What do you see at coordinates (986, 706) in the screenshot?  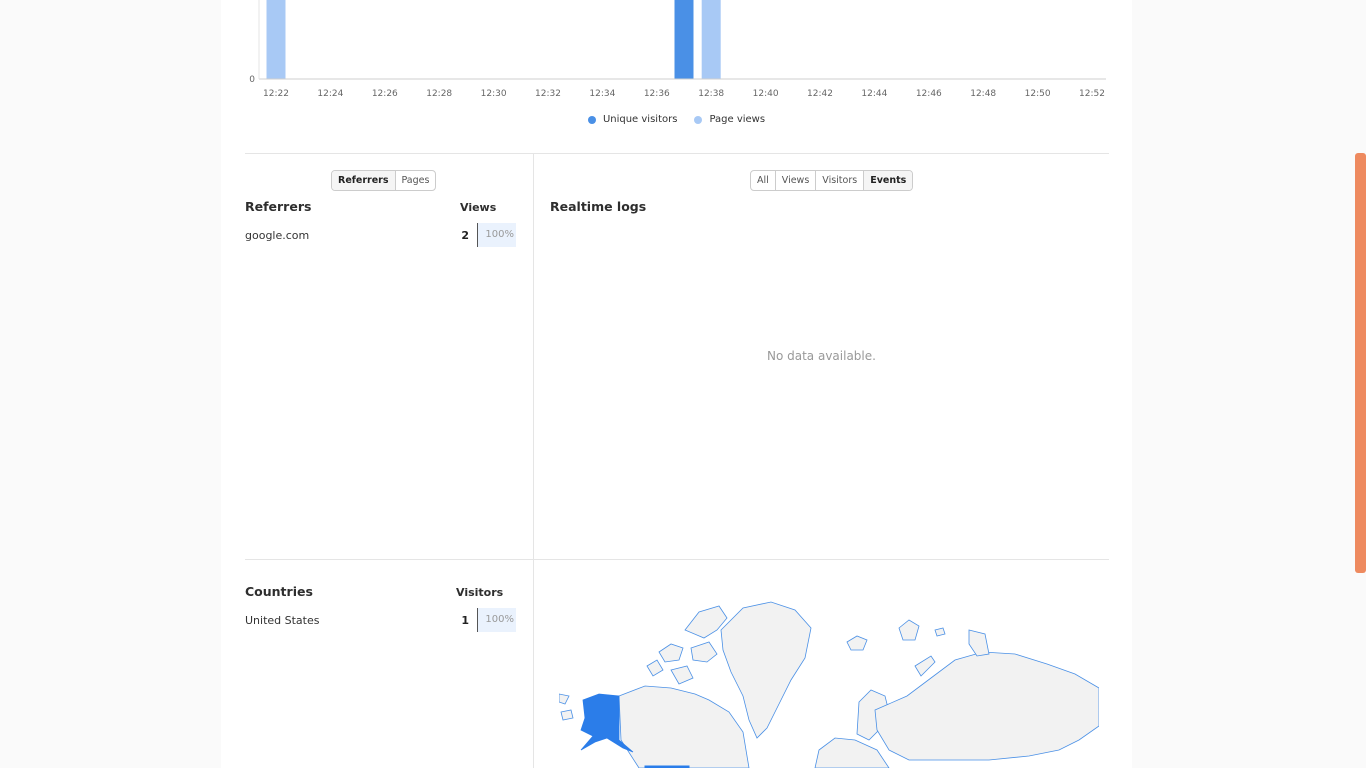 I see `map-russia` at bounding box center [986, 706].